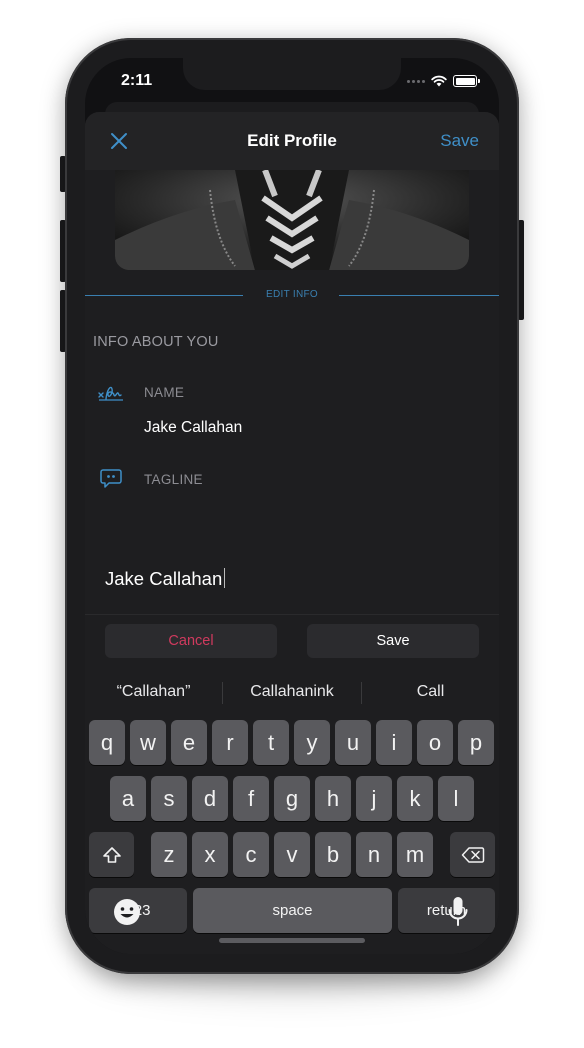  I want to click on notch, so click(292, 74).